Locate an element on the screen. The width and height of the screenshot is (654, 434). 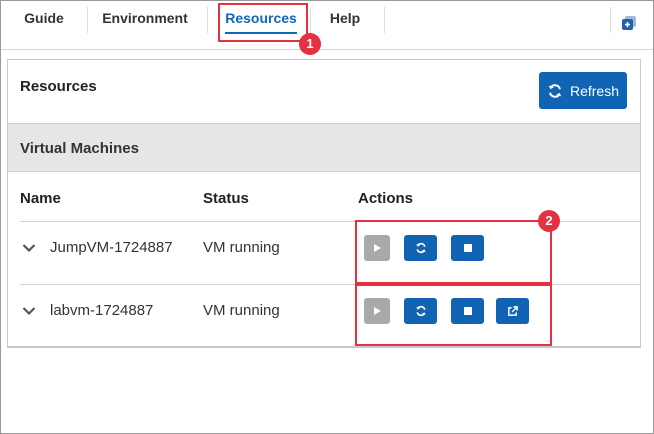
panel-title: Resources is located at coordinates (58, 86).